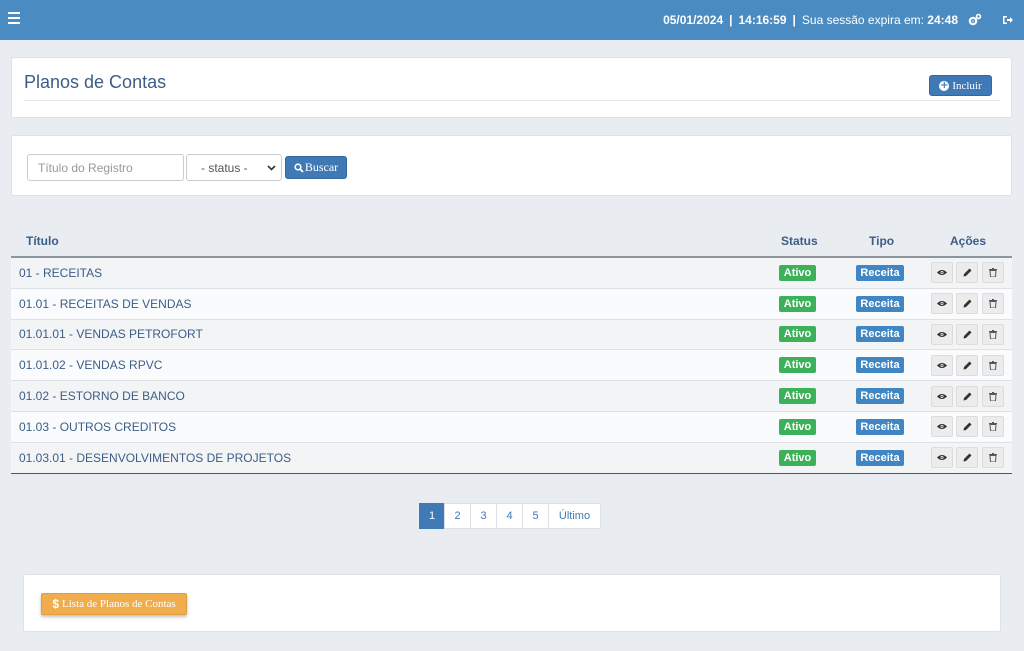 The width and height of the screenshot is (1024, 651). I want to click on title-divider, so click(512, 100).